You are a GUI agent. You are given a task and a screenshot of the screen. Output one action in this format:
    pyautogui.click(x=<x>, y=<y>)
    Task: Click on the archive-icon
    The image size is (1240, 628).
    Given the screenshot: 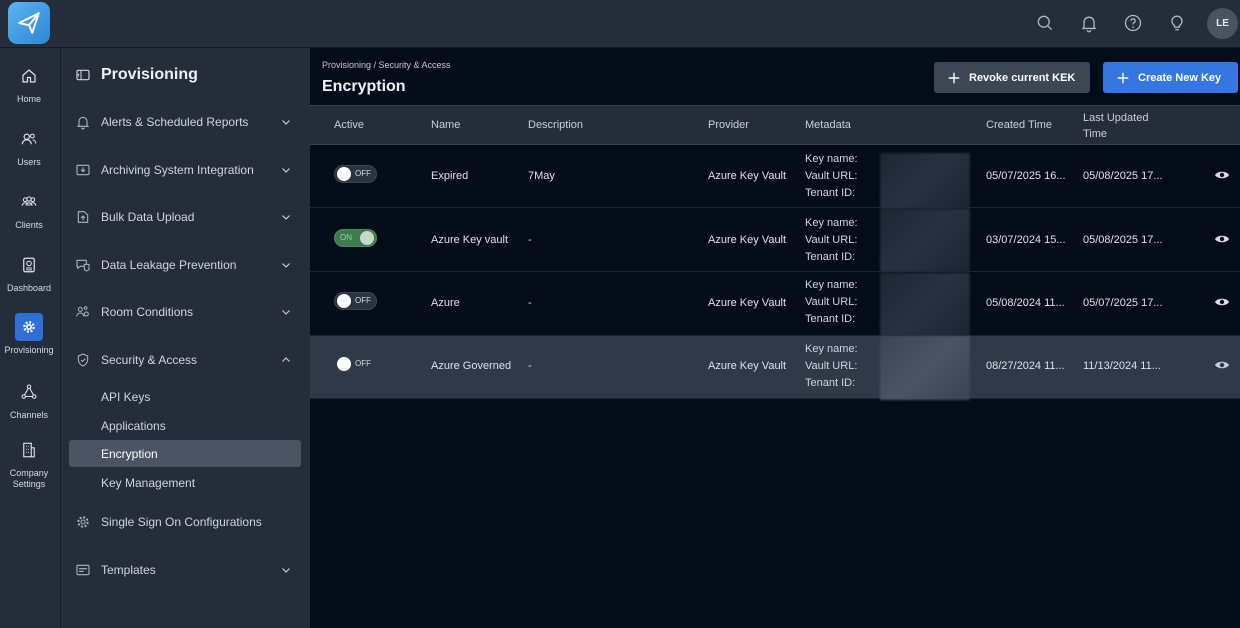 What is the action you would take?
    pyautogui.click(x=83, y=170)
    